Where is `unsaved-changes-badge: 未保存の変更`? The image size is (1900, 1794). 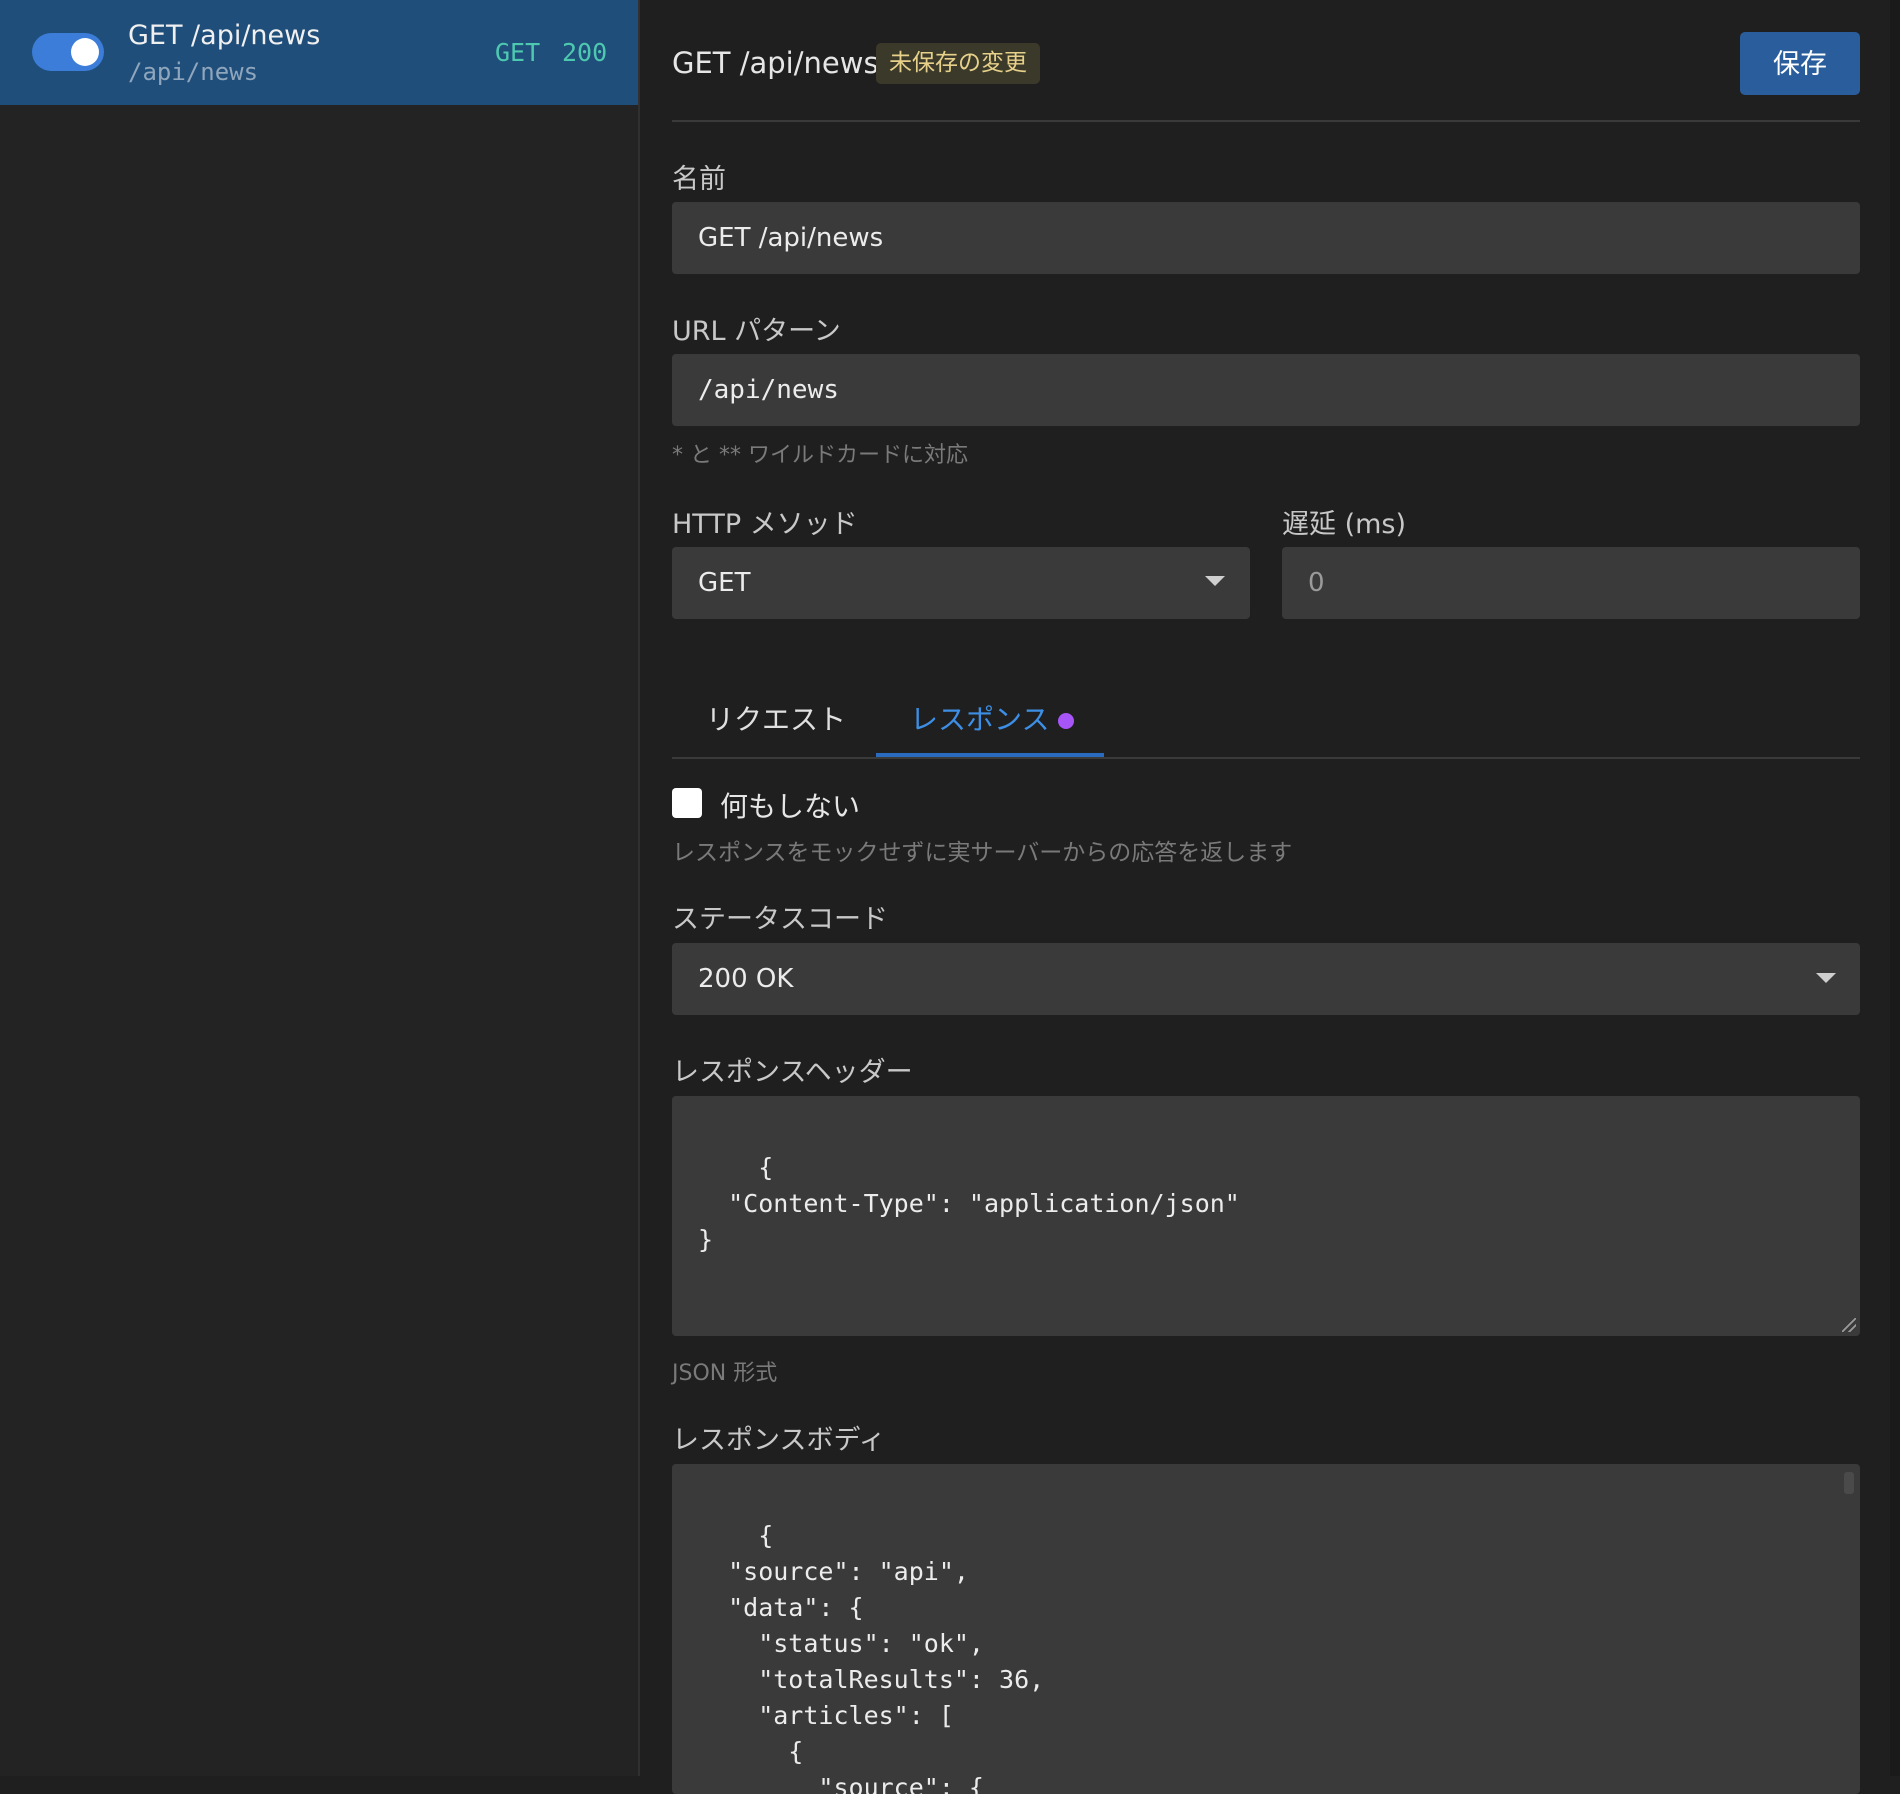
unsaved-changes-badge: 未保存の変更 is located at coordinates (958, 63).